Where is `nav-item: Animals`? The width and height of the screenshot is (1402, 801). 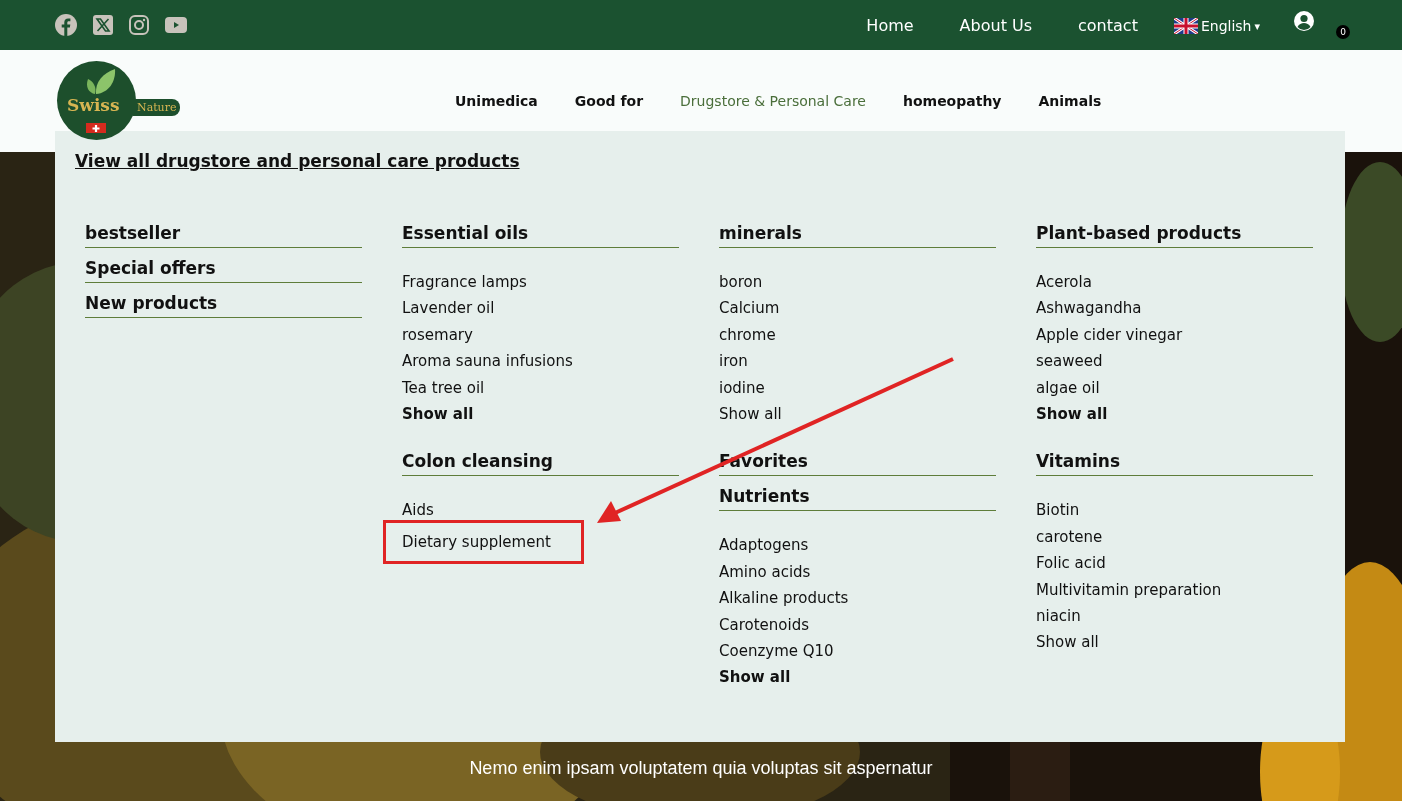
nav-item: Animals is located at coordinates (1070, 101).